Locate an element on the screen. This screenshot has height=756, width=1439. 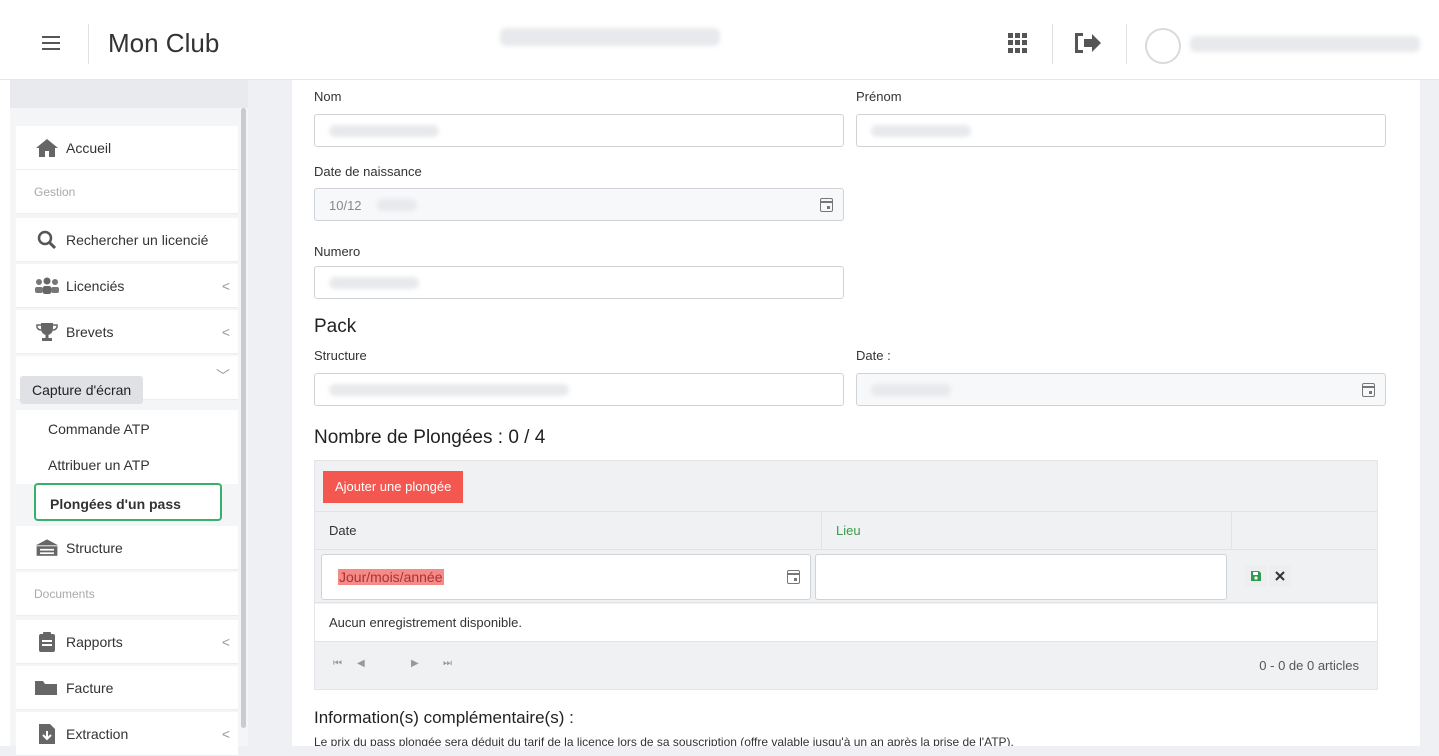
sidebar-item-extraction: Extraction < is located at coordinates (127, 734).